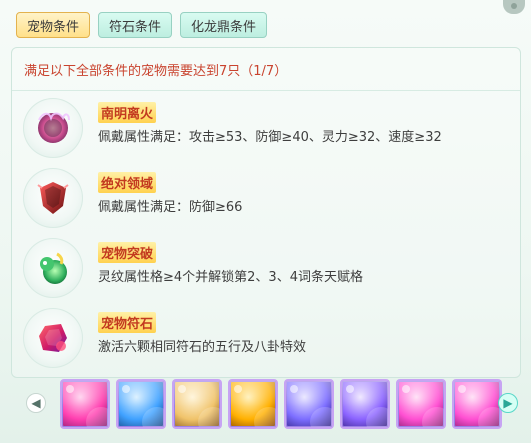  Describe the element at coordinates (156, 71) in the screenshot. I see `conditions-title: 满足以下全部条件的宠物需要达到7只（1/7）` at that location.